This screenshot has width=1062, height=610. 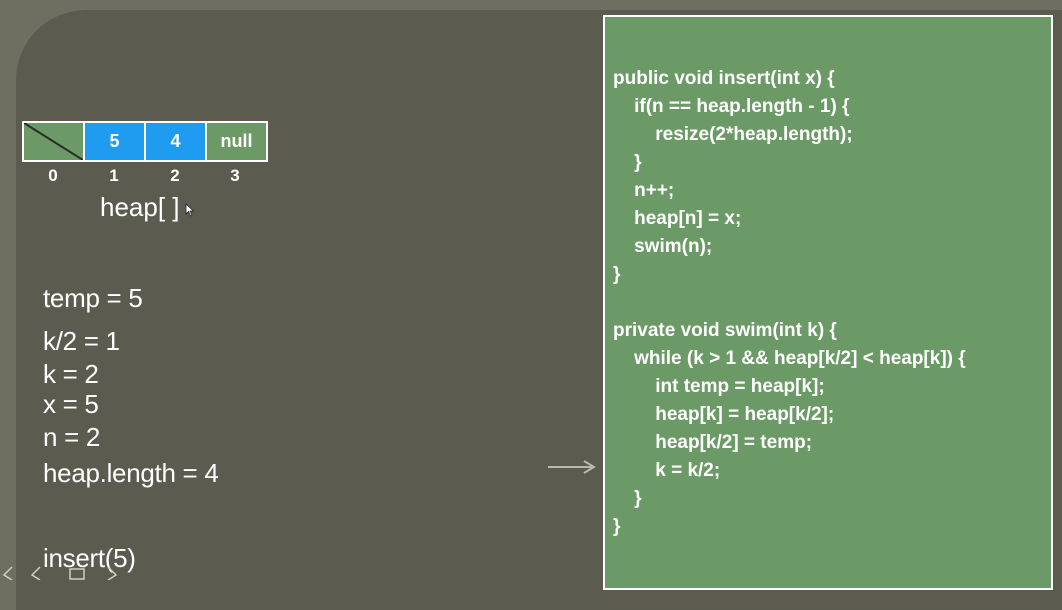 I want to click on heap-cell-1: 5, so click(x=114, y=141).